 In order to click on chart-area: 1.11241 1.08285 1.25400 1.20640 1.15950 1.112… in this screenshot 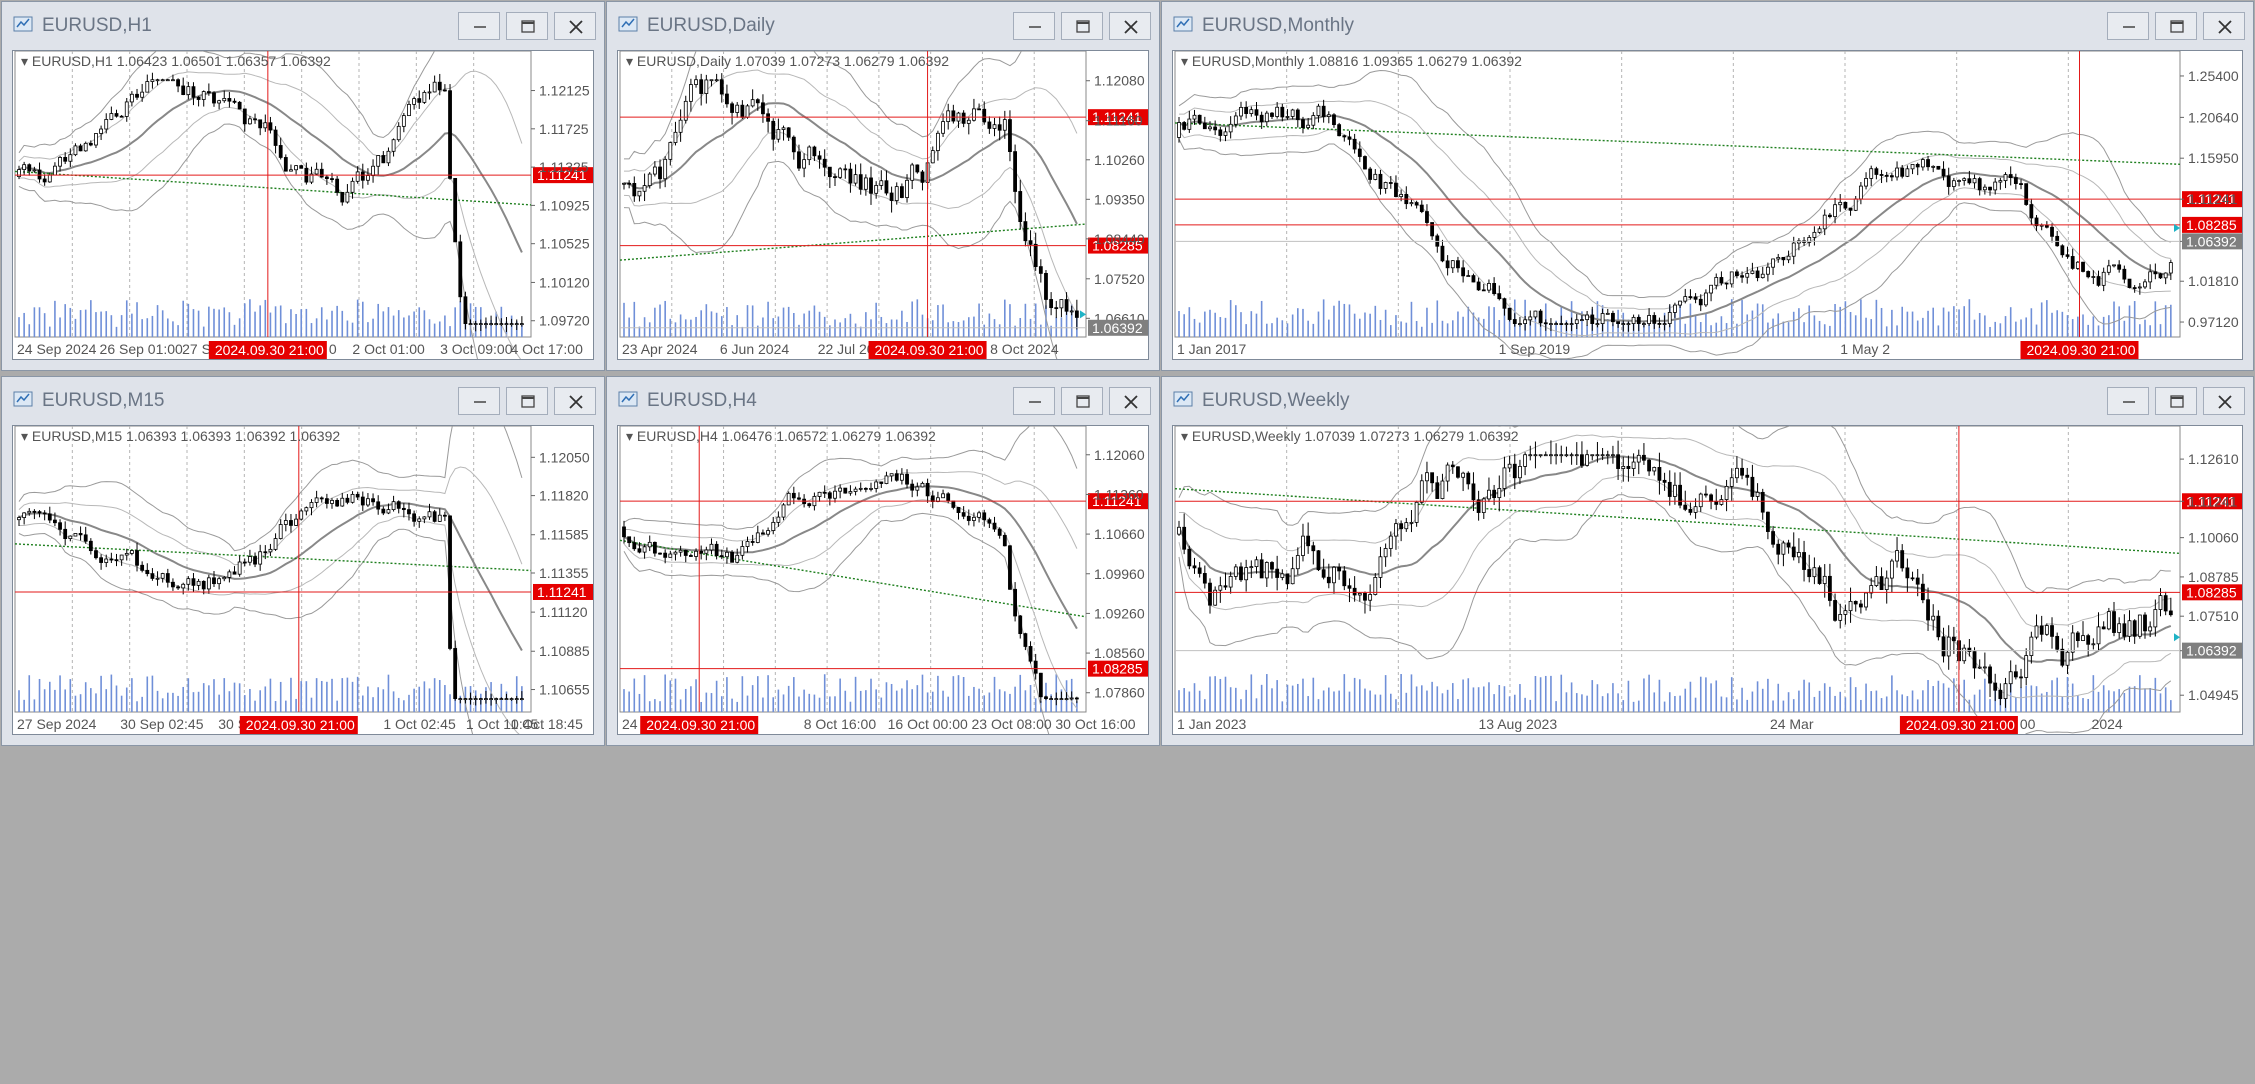, I will do `click(1707, 205)`.